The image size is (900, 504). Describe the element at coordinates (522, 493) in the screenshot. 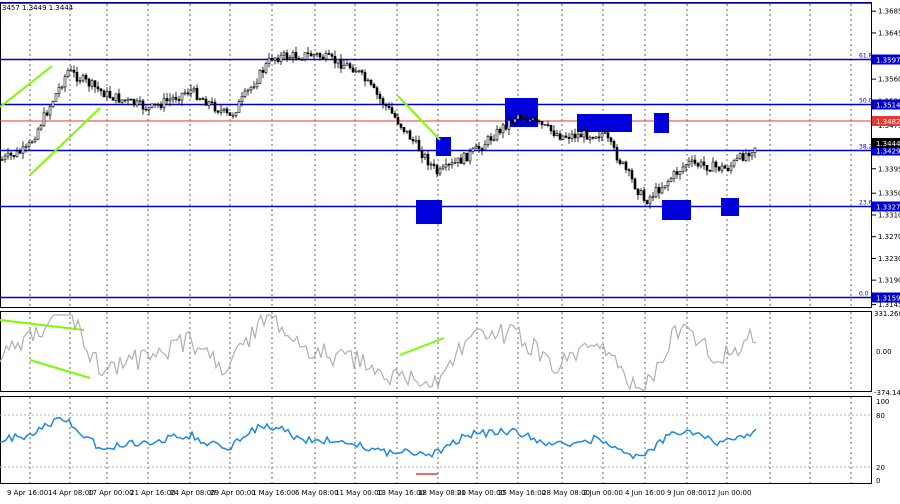

I see `date-tick-label: 25 May 16:00` at that location.